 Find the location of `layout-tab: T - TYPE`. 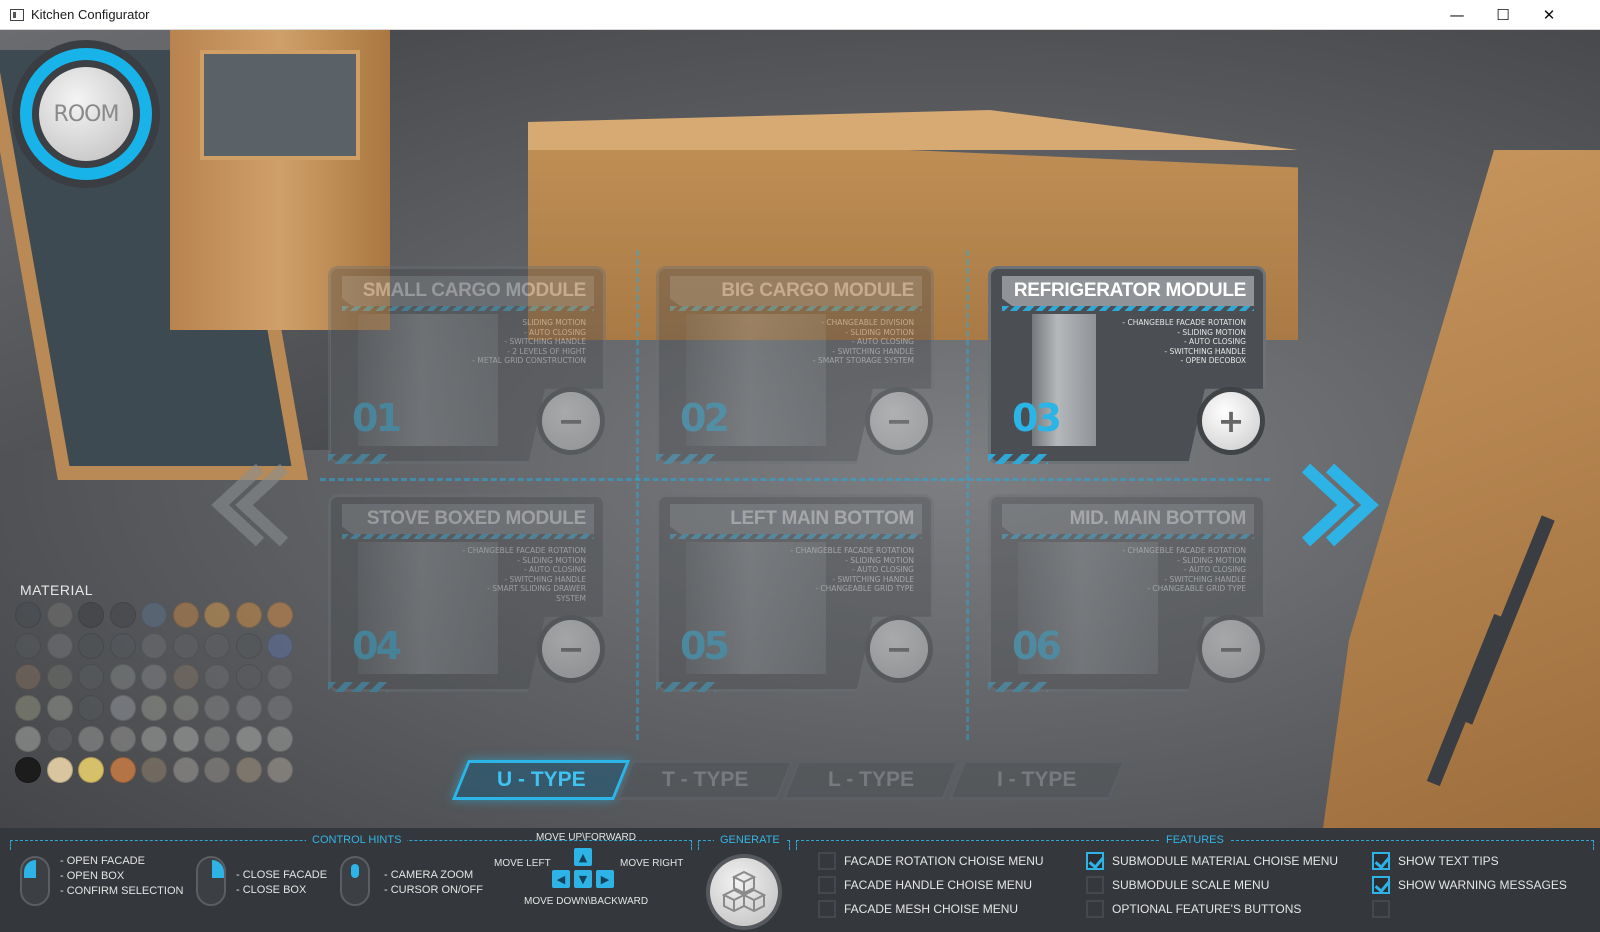

layout-tab: T - TYPE is located at coordinates (705, 780).